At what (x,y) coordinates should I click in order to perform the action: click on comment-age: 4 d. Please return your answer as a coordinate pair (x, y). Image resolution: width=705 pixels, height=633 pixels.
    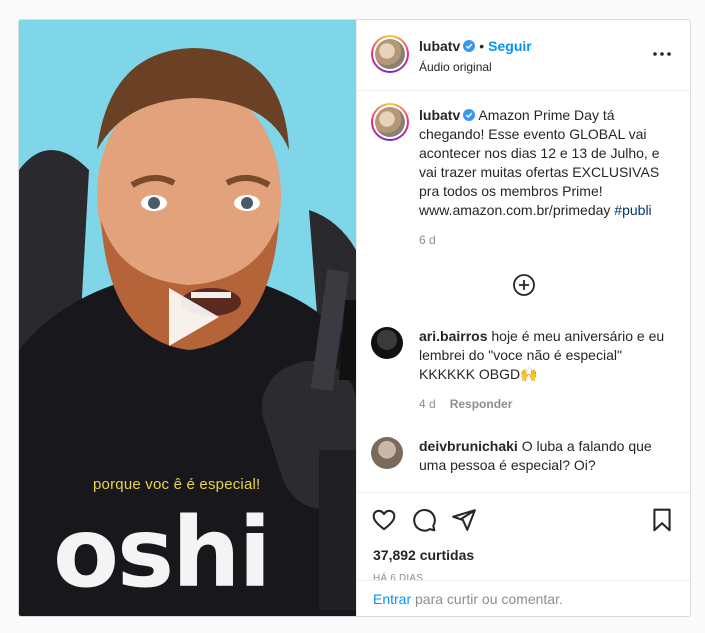
    Looking at the image, I should click on (427, 404).